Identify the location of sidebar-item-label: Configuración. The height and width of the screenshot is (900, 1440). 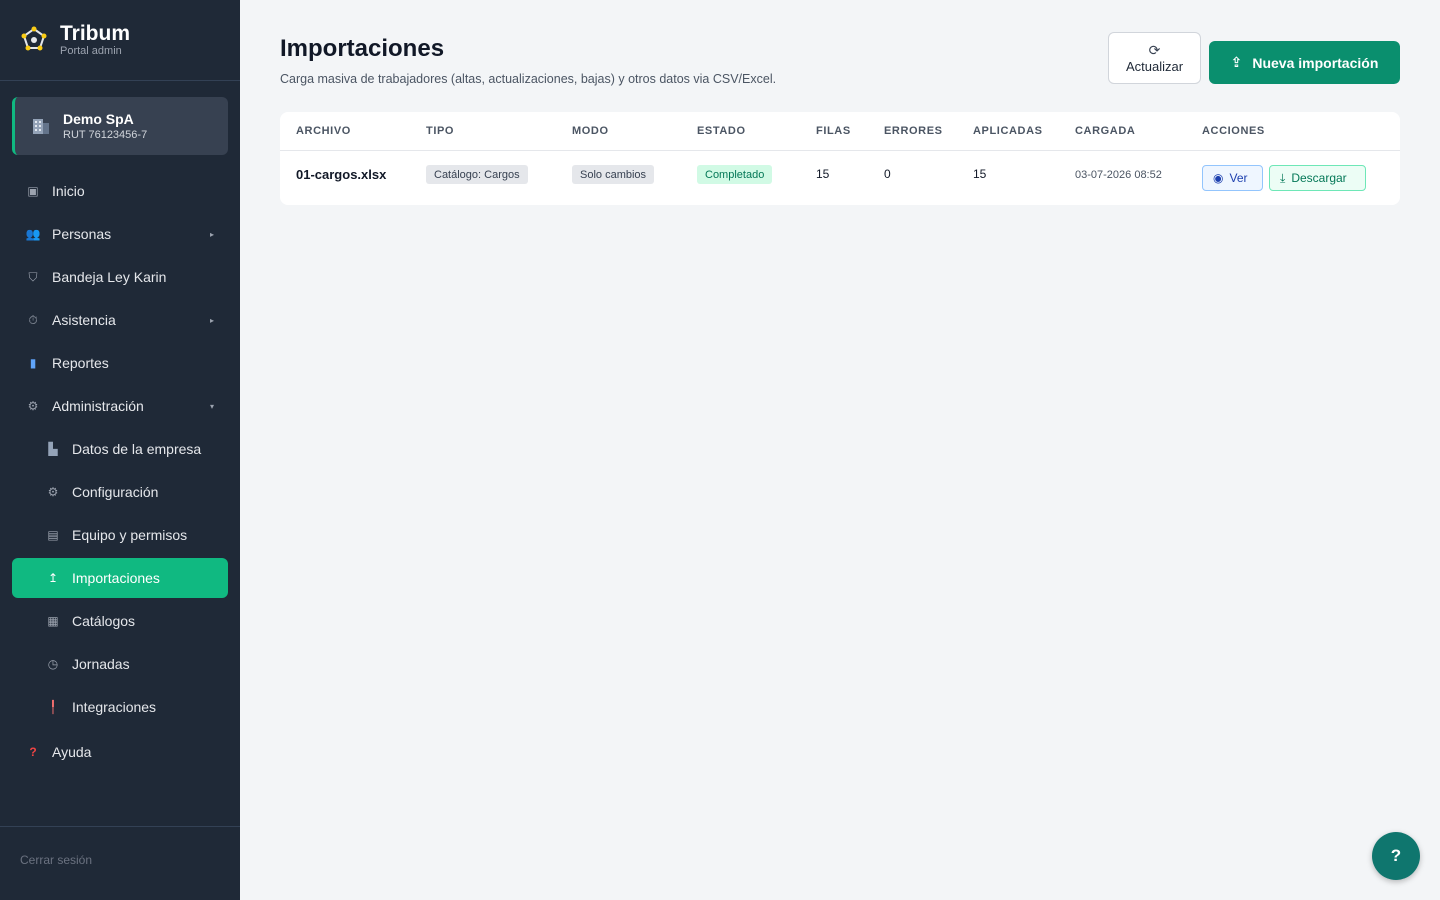
(115, 492).